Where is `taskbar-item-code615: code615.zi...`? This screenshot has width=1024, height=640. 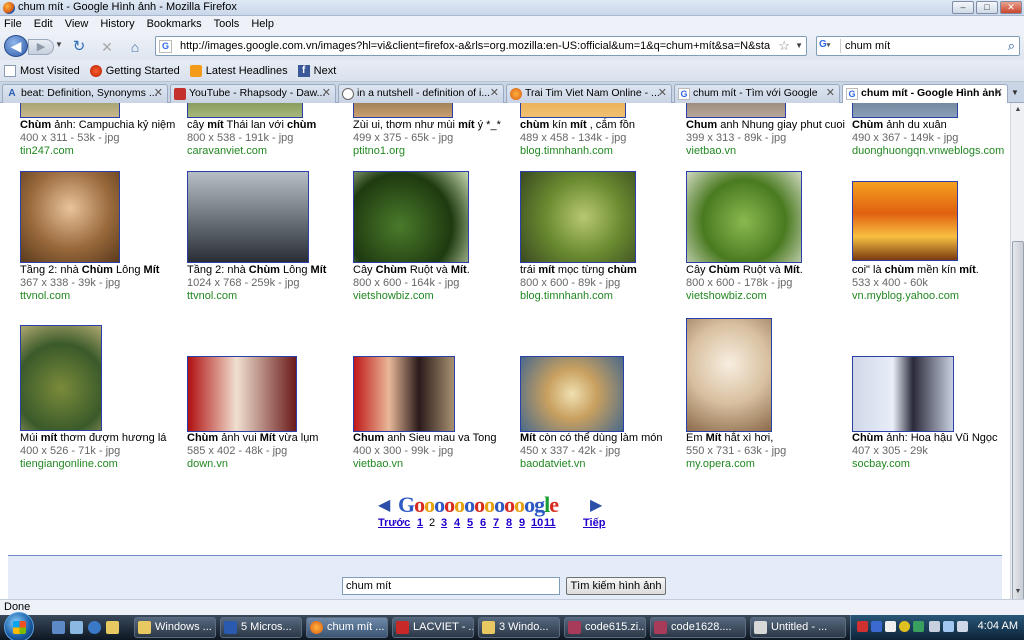 taskbar-item-code615: code615.zi... is located at coordinates (605, 627).